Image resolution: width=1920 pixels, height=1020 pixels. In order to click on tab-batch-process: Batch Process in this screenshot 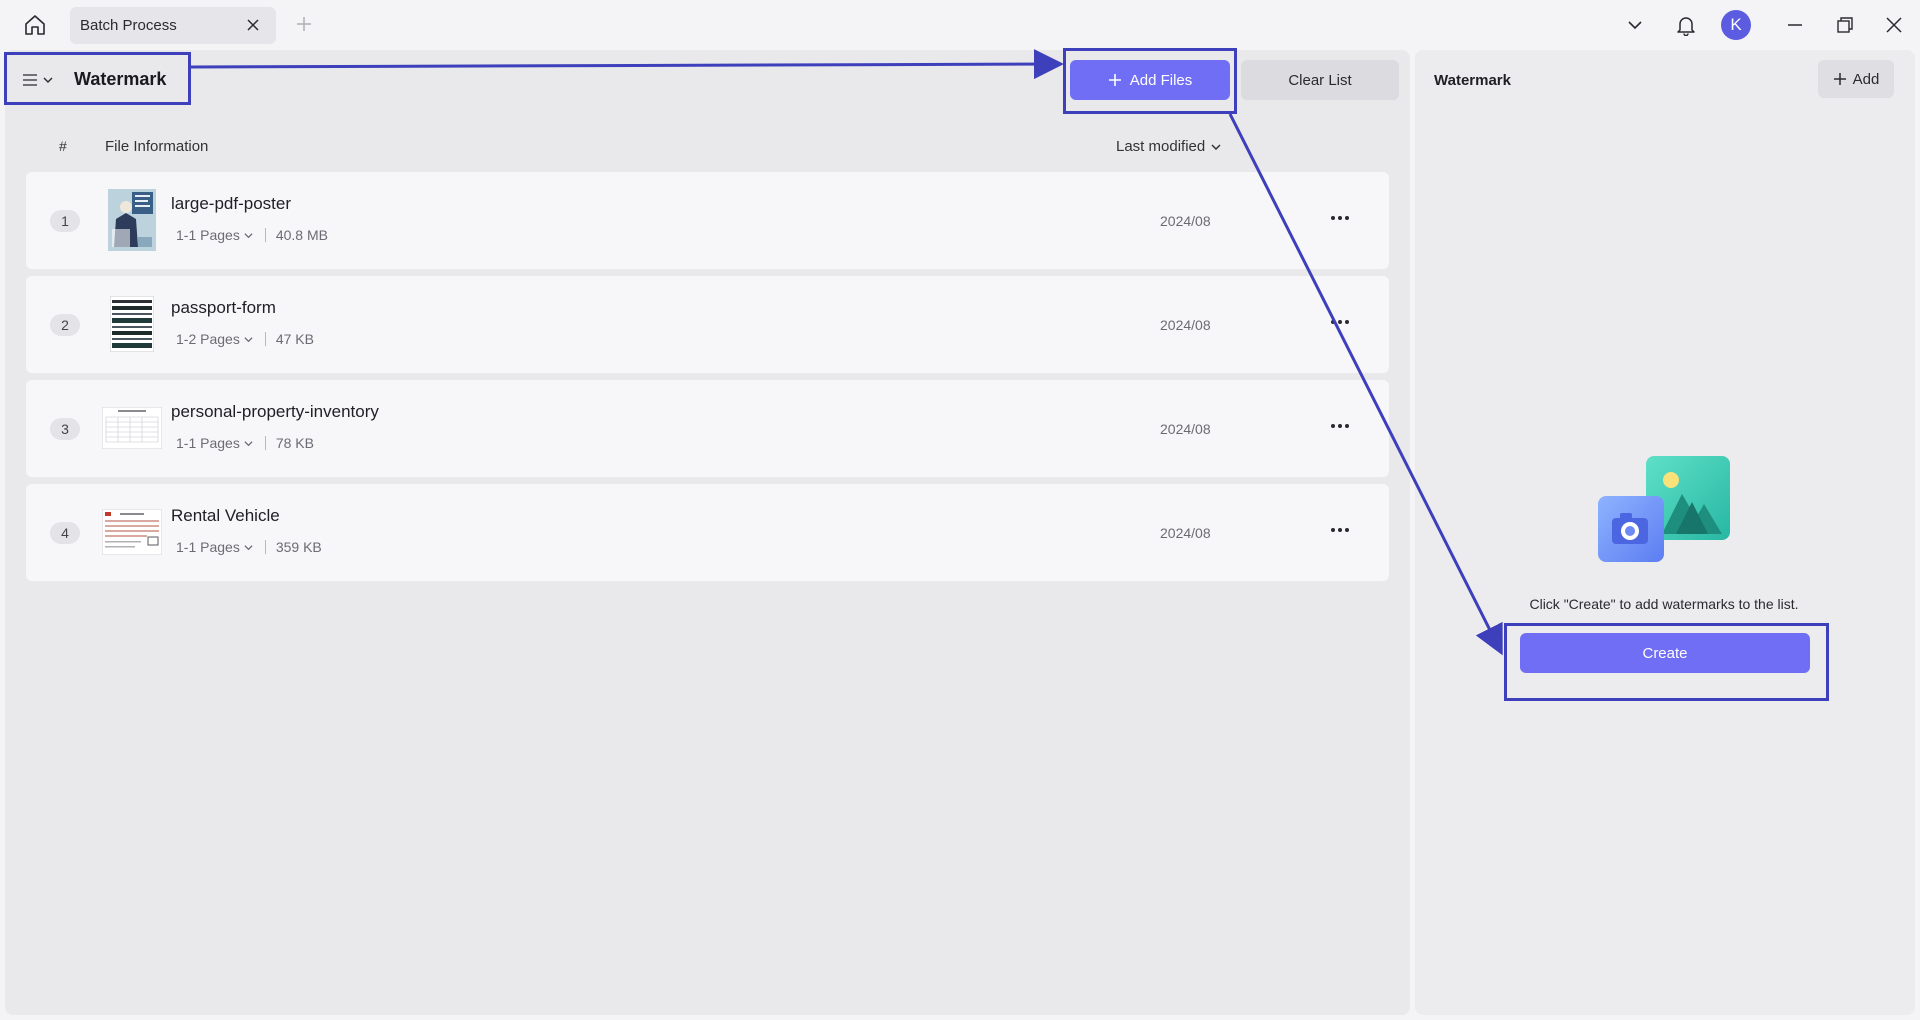, I will do `click(173, 25)`.